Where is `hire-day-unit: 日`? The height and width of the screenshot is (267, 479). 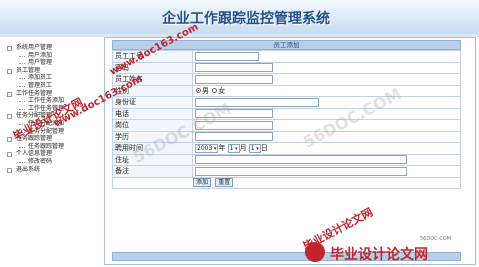
hire-day-unit: 日 is located at coordinates (264, 148).